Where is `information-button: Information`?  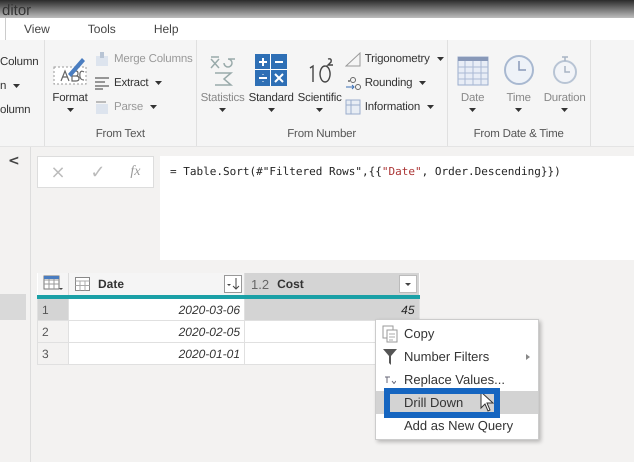 information-button: Information is located at coordinates (394, 106).